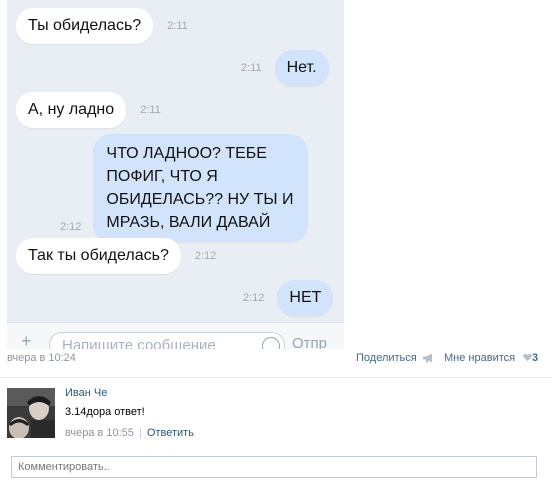 The image size is (552, 485). Describe the element at coordinates (31, 413) in the screenshot. I see `avatar` at that location.